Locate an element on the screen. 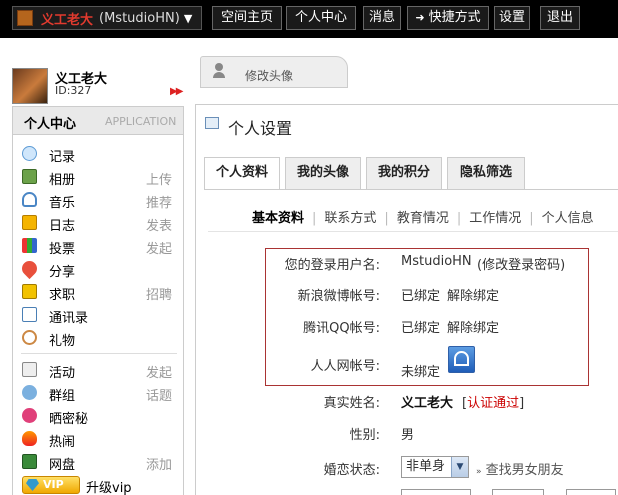 The height and width of the screenshot is (495, 618). sidebar-item-album: 相册 上传 is located at coordinates (97, 177).